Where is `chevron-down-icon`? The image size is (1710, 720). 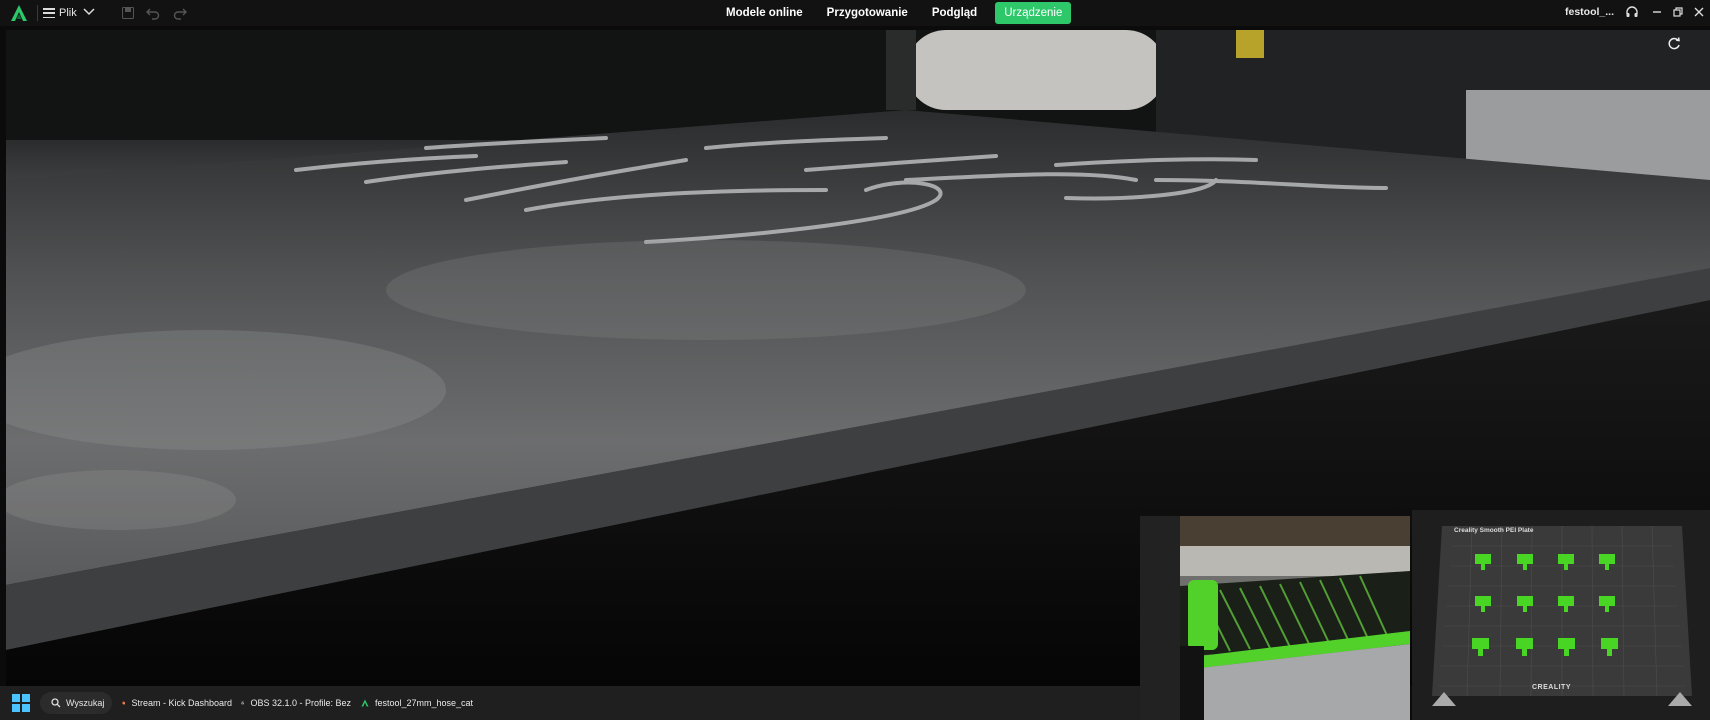 chevron-down-icon is located at coordinates (89, 12).